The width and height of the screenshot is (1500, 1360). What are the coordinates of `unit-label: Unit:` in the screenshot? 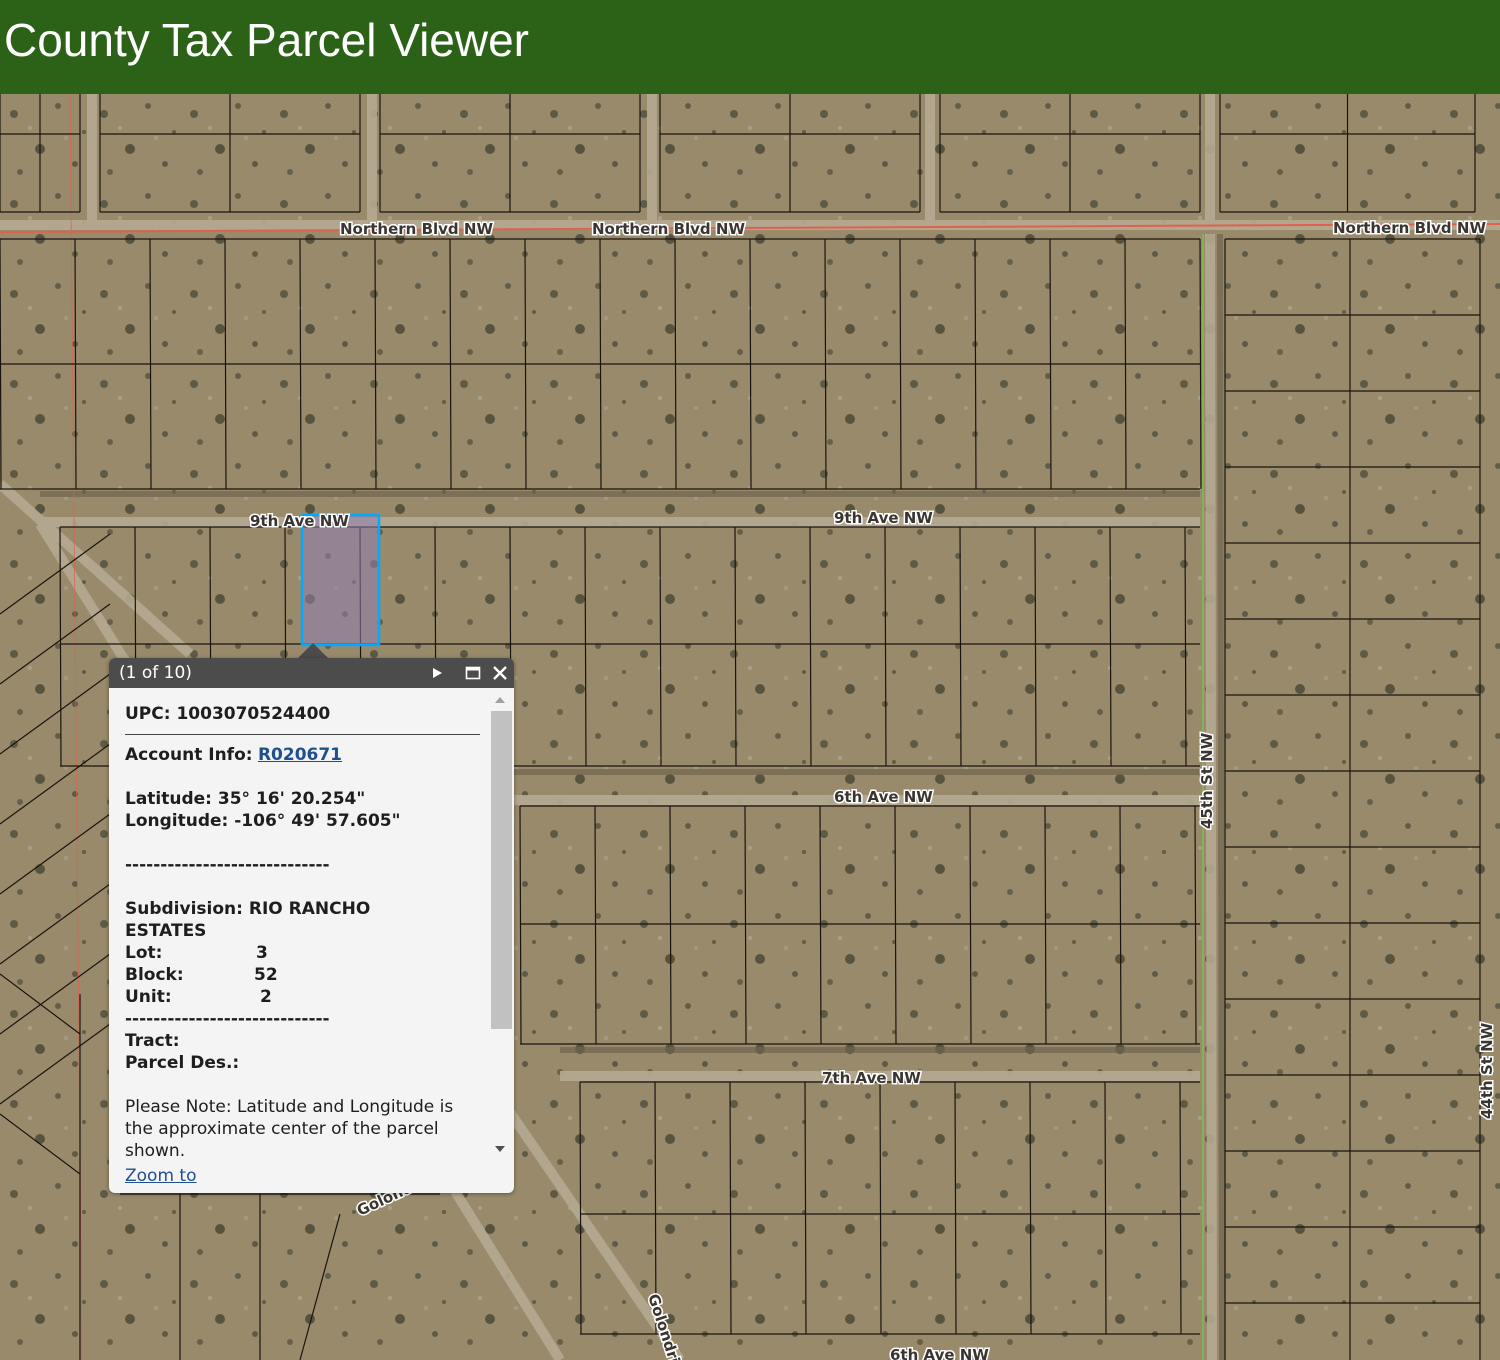 It's located at (148, 997).